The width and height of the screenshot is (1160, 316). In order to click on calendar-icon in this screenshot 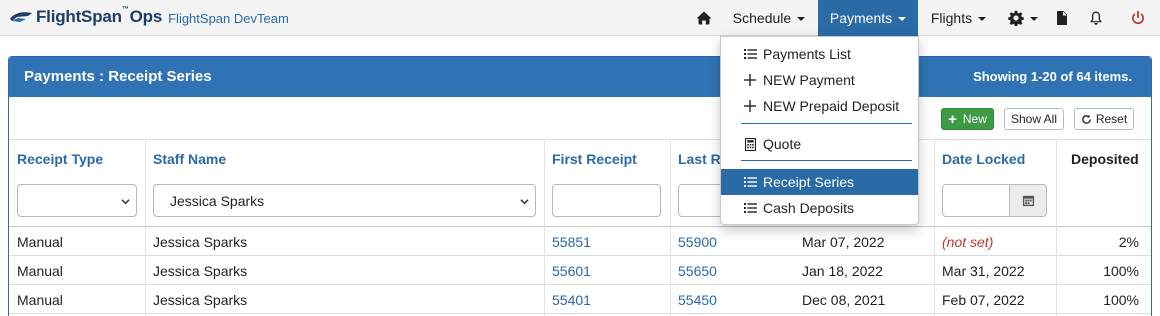, I will do `click(1028, 201)`.